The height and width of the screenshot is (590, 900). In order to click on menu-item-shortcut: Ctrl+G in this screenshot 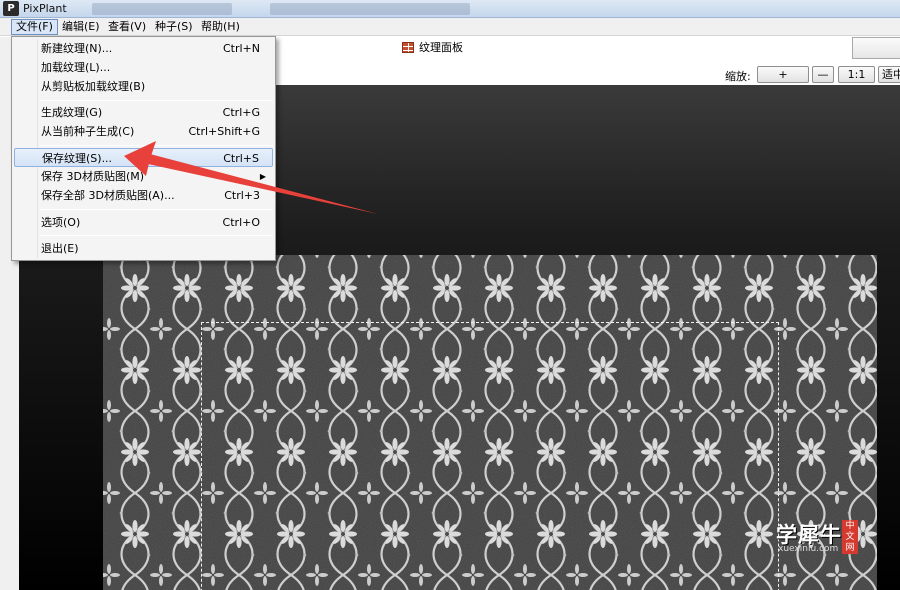, I will do `click(241, 112)`.